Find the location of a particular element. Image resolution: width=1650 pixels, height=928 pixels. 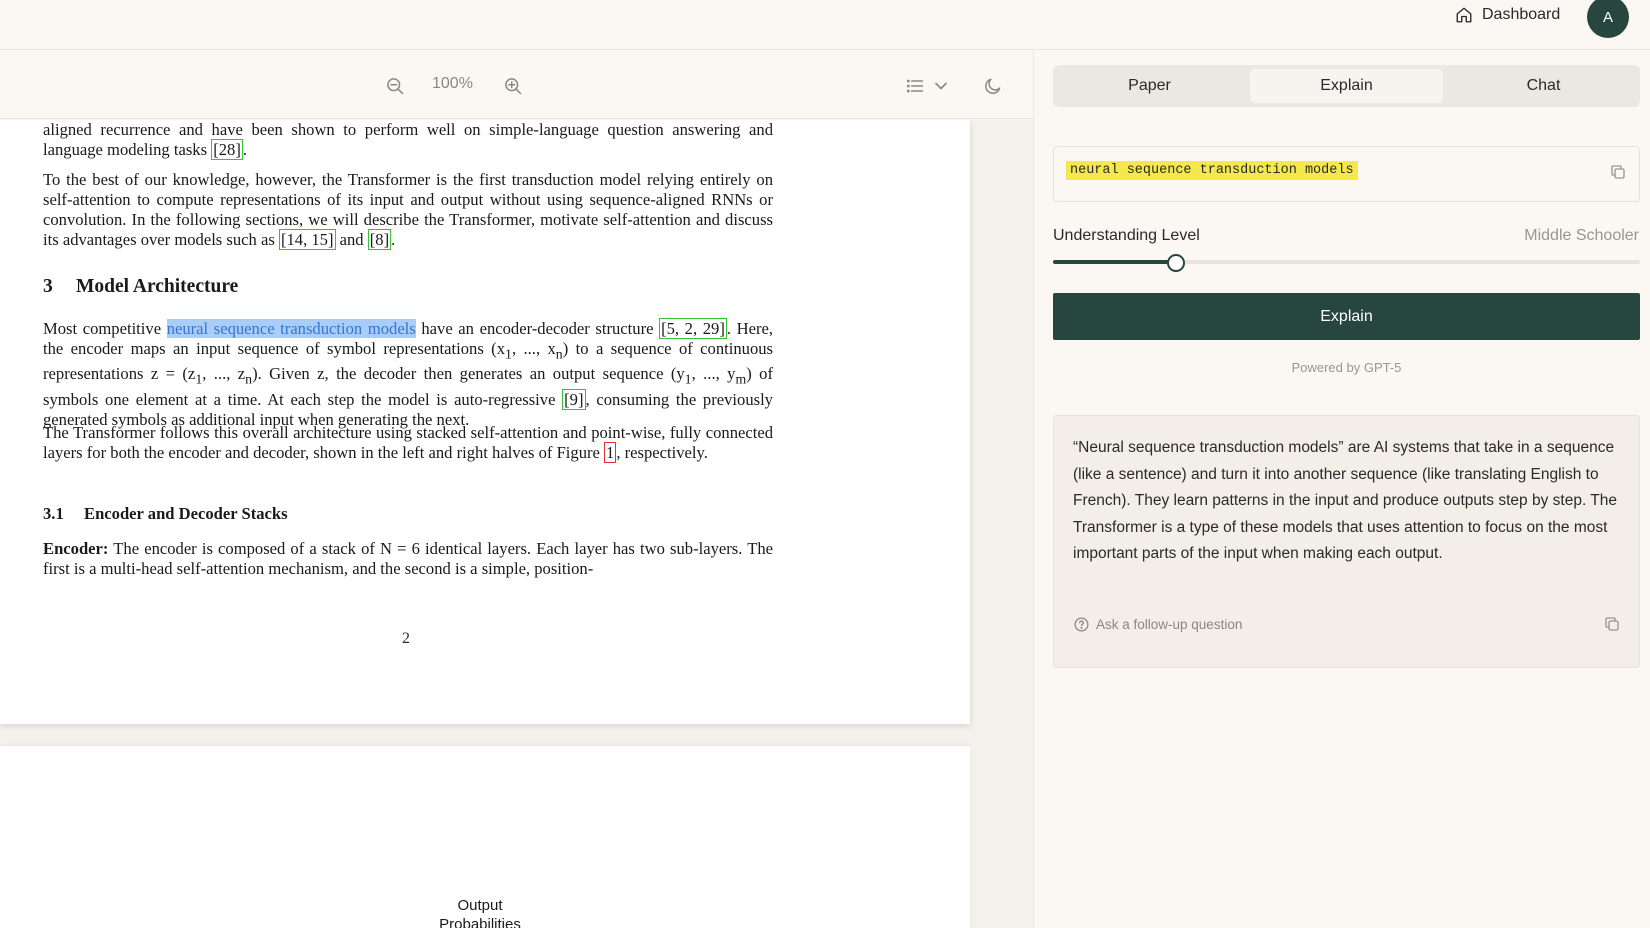

powered-by: Powered by GPT-5 is located at coordinates (1346, 367).